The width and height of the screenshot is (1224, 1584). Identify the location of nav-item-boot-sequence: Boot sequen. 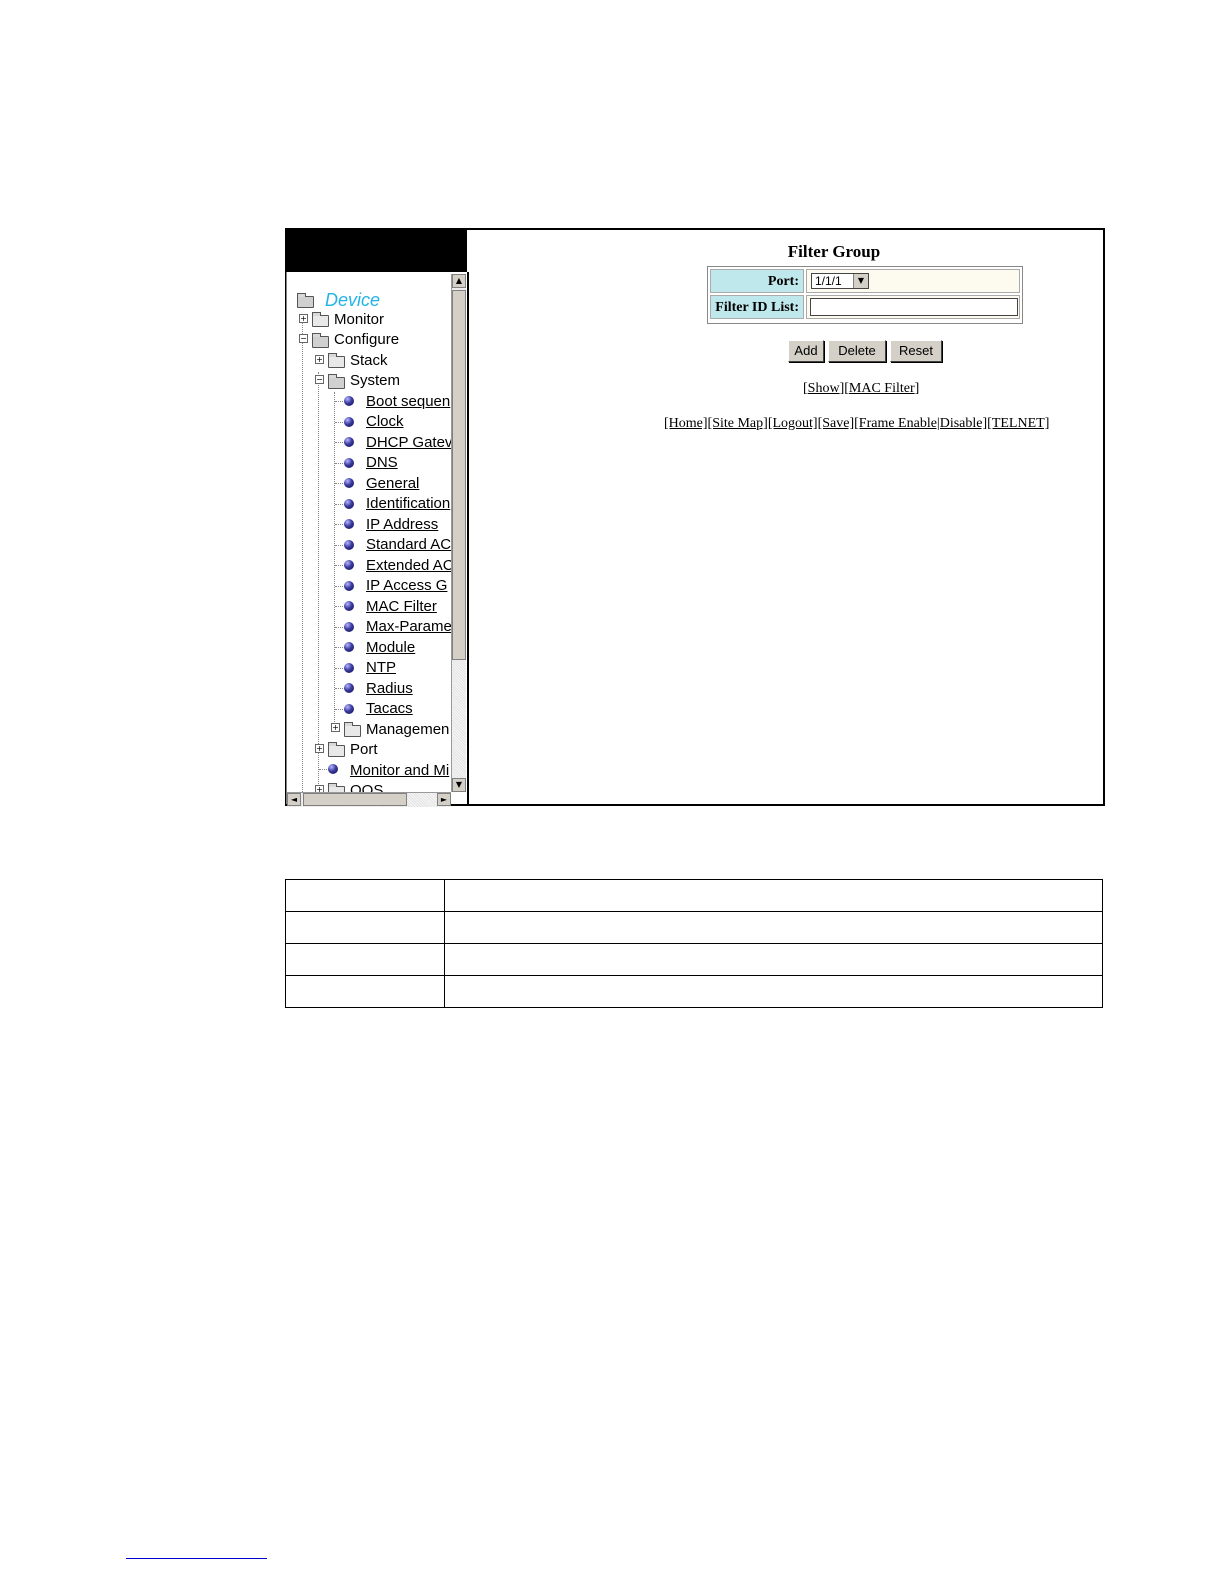
(408, 402).